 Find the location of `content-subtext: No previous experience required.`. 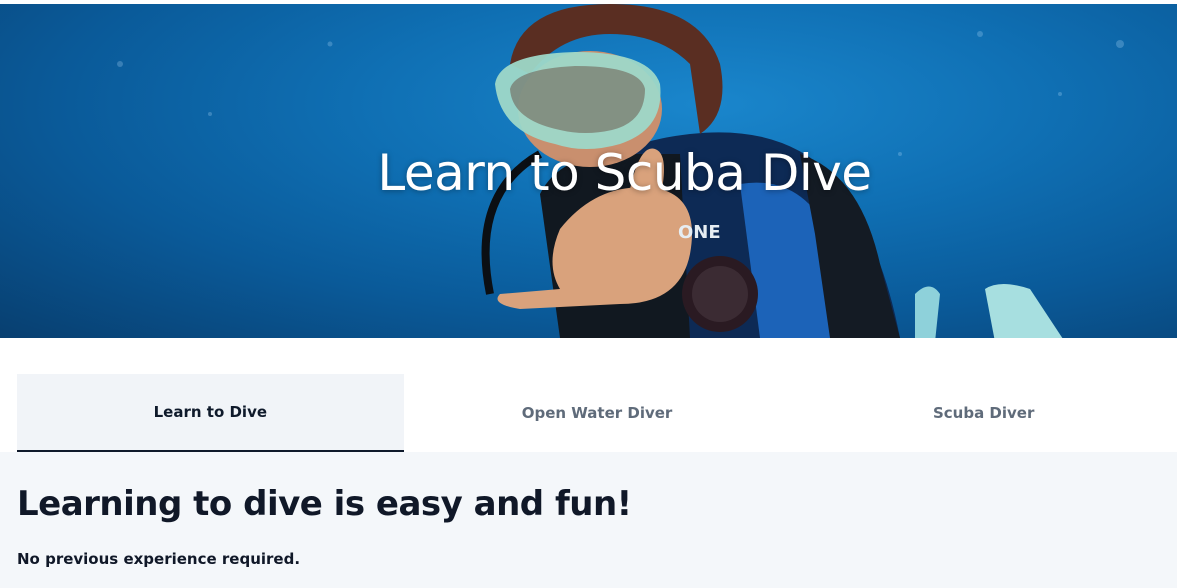

content-subtext: No previous experience required. is located at coordinates (159, 559).